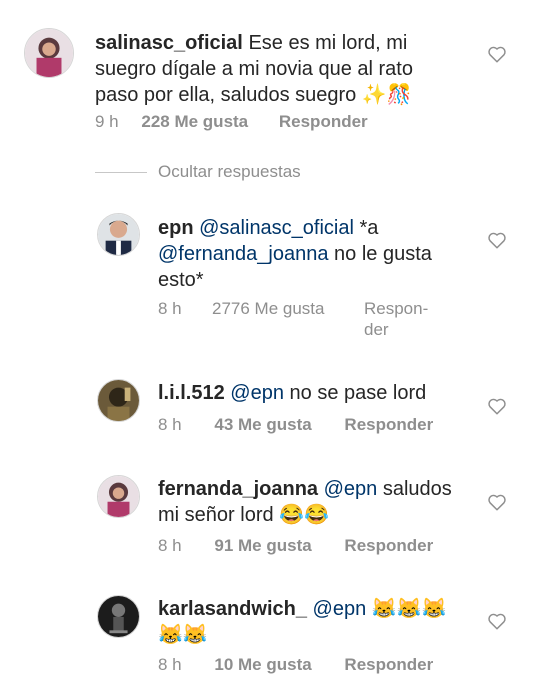 The width and height of the screenshot is (540, 700). What do you see at coordinates (118, 616) in the screenshot?
I see `avatar-karlasandwich` at bounding box center [118, 616].